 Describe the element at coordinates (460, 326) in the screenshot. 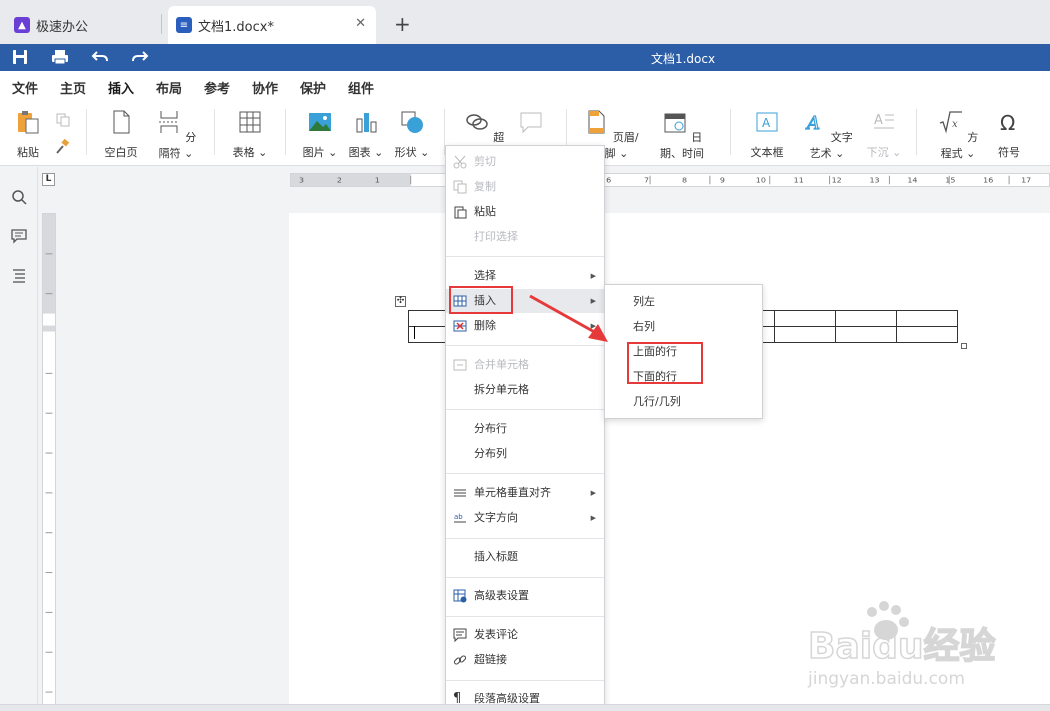

I see `delete-row-icon` at that location.